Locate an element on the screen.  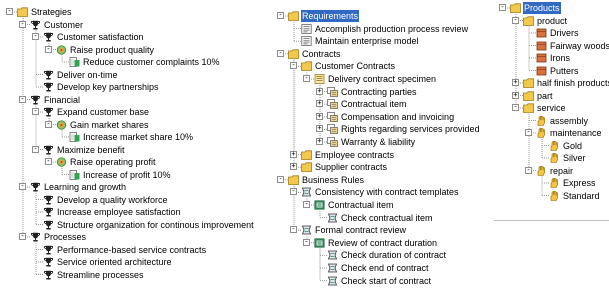
tree-node: + Contractual item is located at coordinates (382, 104).